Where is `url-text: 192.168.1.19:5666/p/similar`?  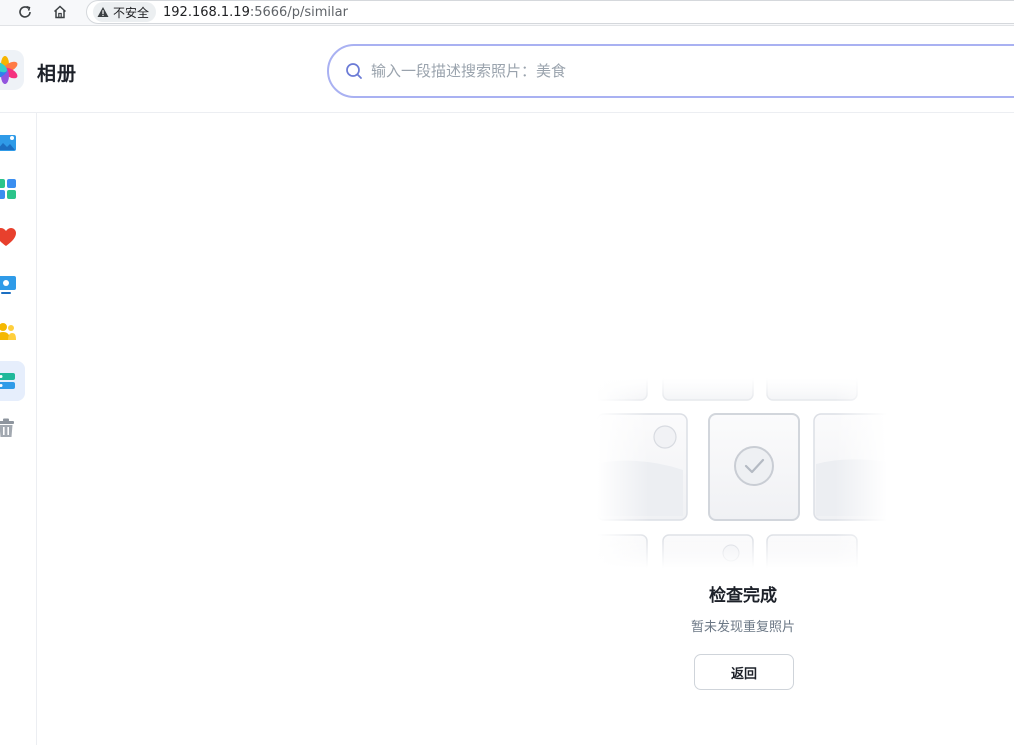
url-text: 192.168.1.19:5666/p/similar is located at coordinates (255, 12).